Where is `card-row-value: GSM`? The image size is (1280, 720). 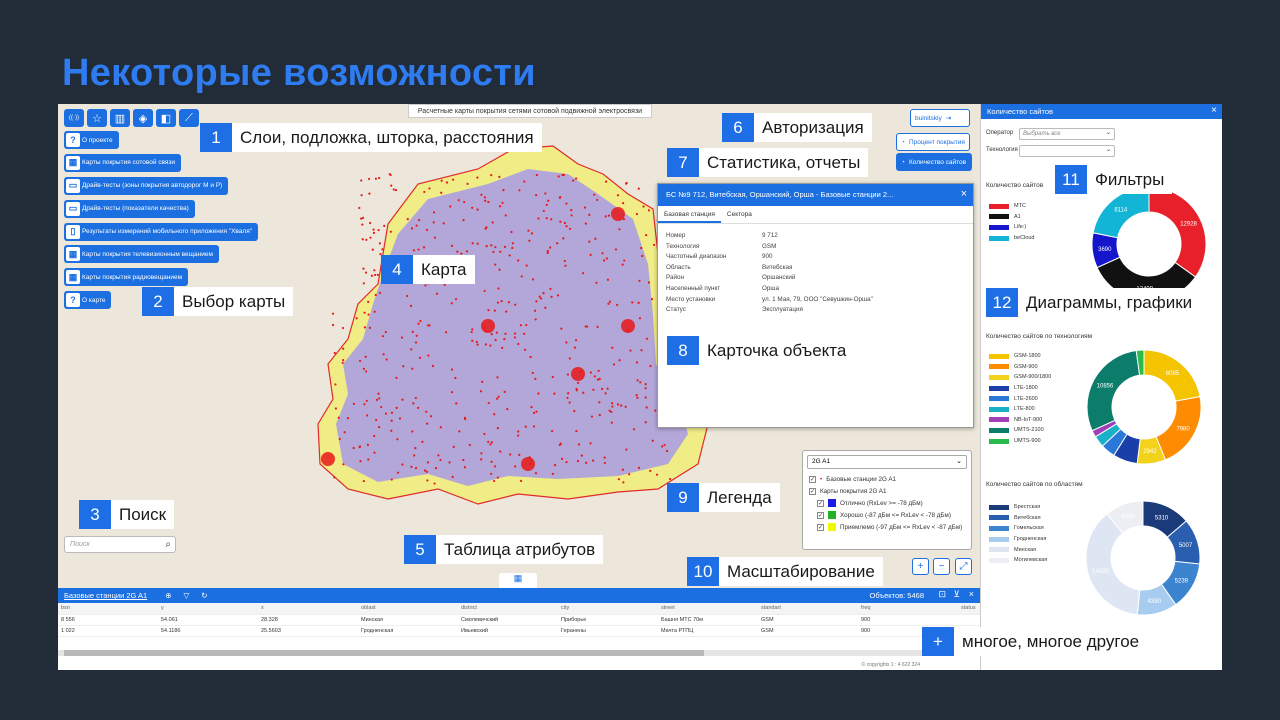
card-row-value: GSM is located at coordinates (769, 246).